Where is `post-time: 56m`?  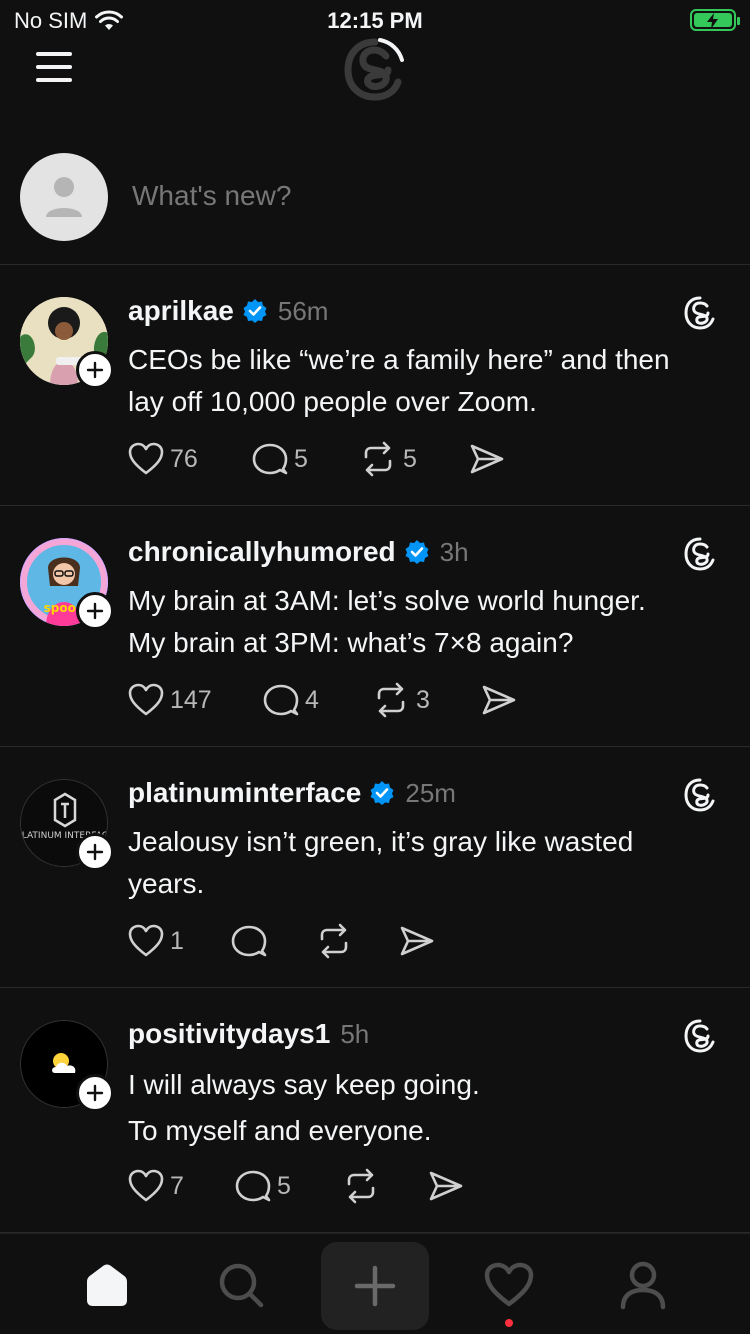 post-time: 56m is located at coordinates (303, 310).